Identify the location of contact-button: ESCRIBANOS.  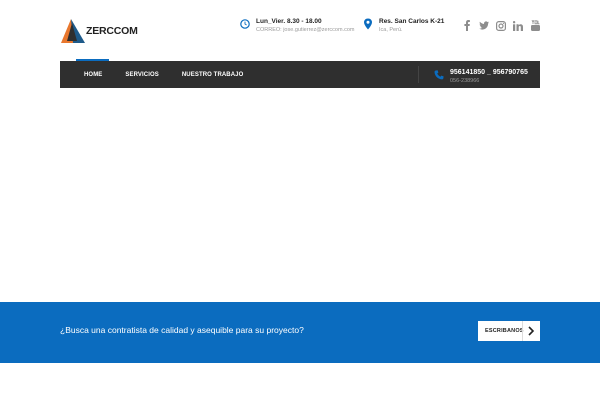
(509, 331).